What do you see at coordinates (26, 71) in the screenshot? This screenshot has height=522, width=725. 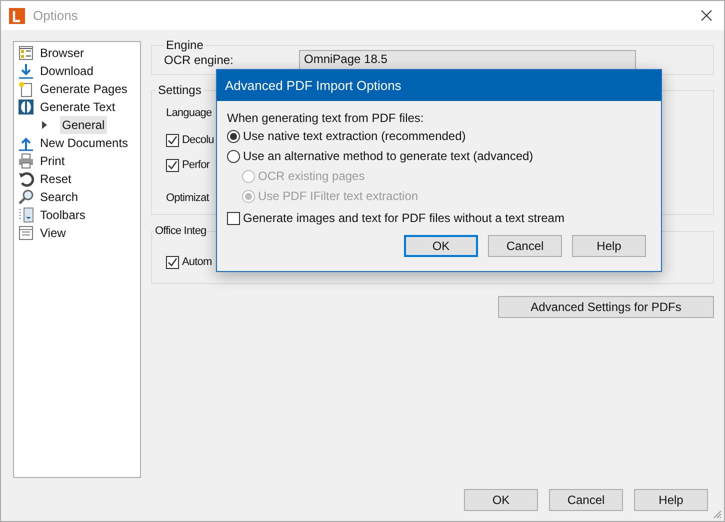 I see `down-arrow-icon` at bounding box center [26, 71].